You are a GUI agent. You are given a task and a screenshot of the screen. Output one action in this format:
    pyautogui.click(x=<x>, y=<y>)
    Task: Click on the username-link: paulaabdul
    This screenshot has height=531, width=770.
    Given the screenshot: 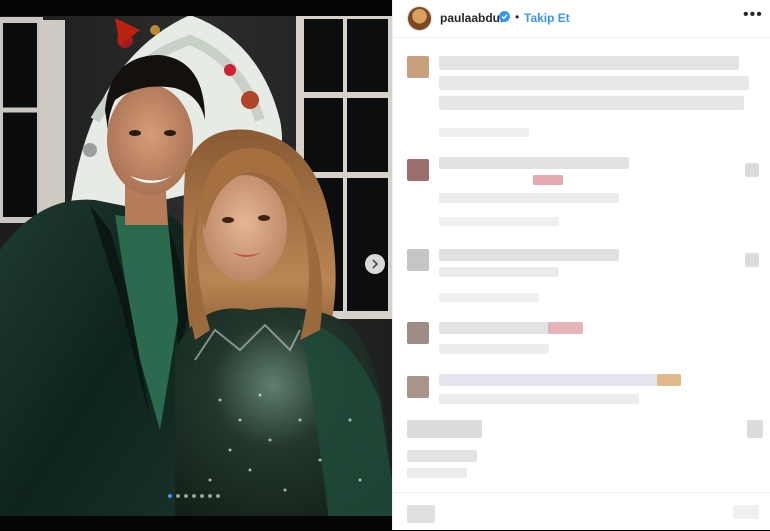 What is the action you would take?
    pyautogui.click(x=471, y=18)
    